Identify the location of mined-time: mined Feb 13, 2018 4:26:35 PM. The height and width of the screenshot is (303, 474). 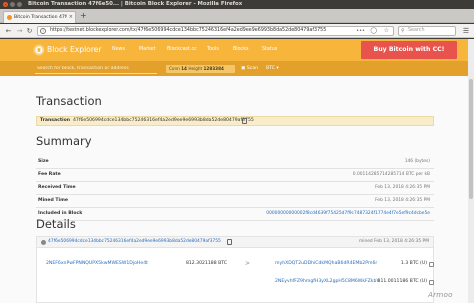
(393, 241).